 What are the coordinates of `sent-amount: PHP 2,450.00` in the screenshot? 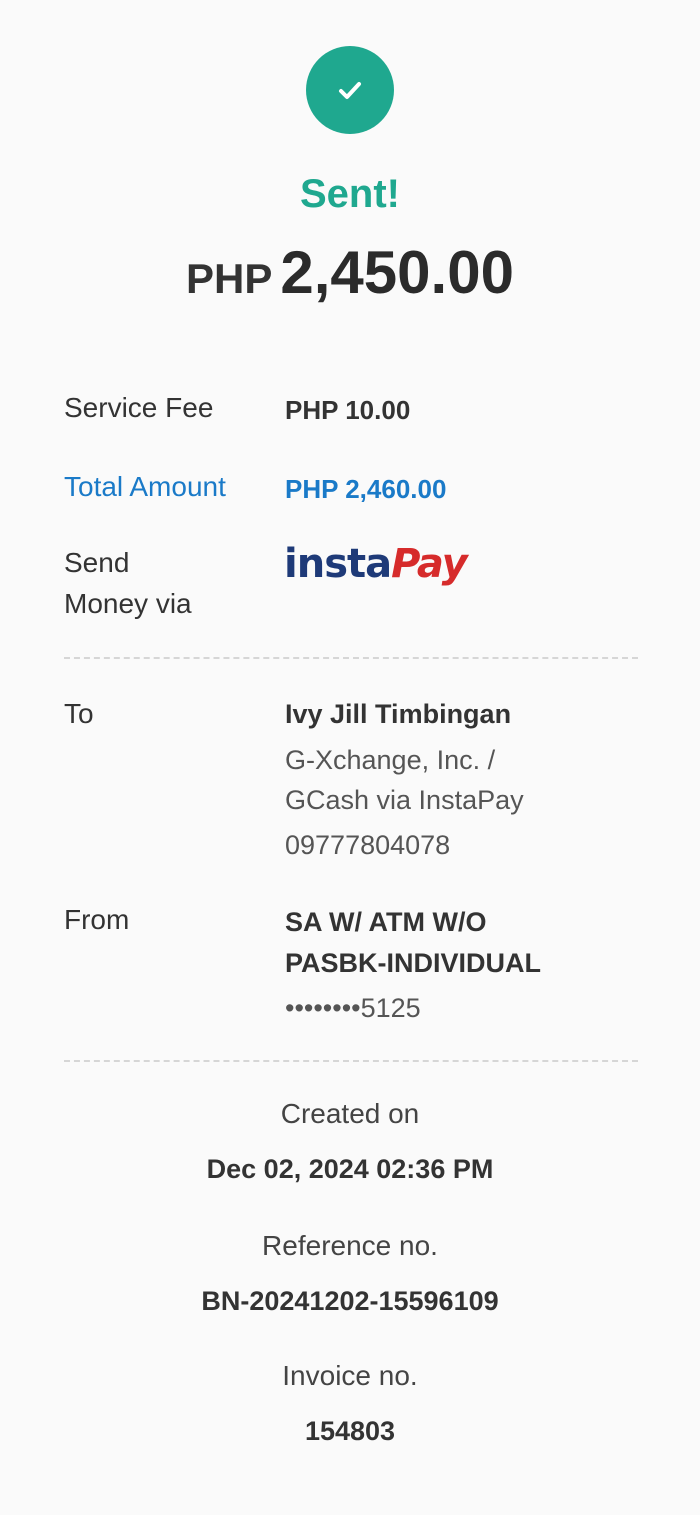 It's located at (350, 272).